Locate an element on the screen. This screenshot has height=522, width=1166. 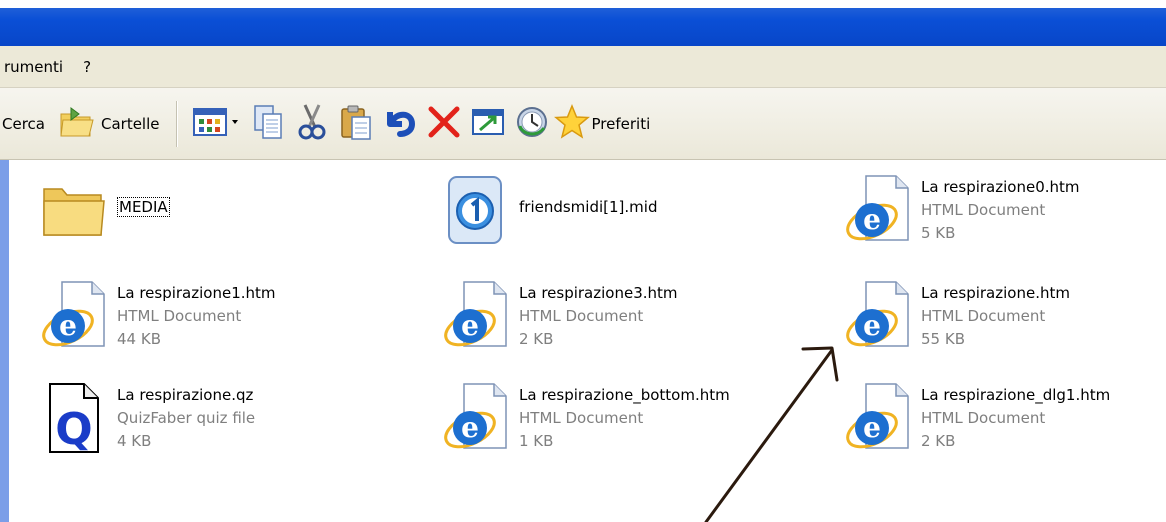
menu-item-strumenti: rumenti is located at coordinates (36, 67).